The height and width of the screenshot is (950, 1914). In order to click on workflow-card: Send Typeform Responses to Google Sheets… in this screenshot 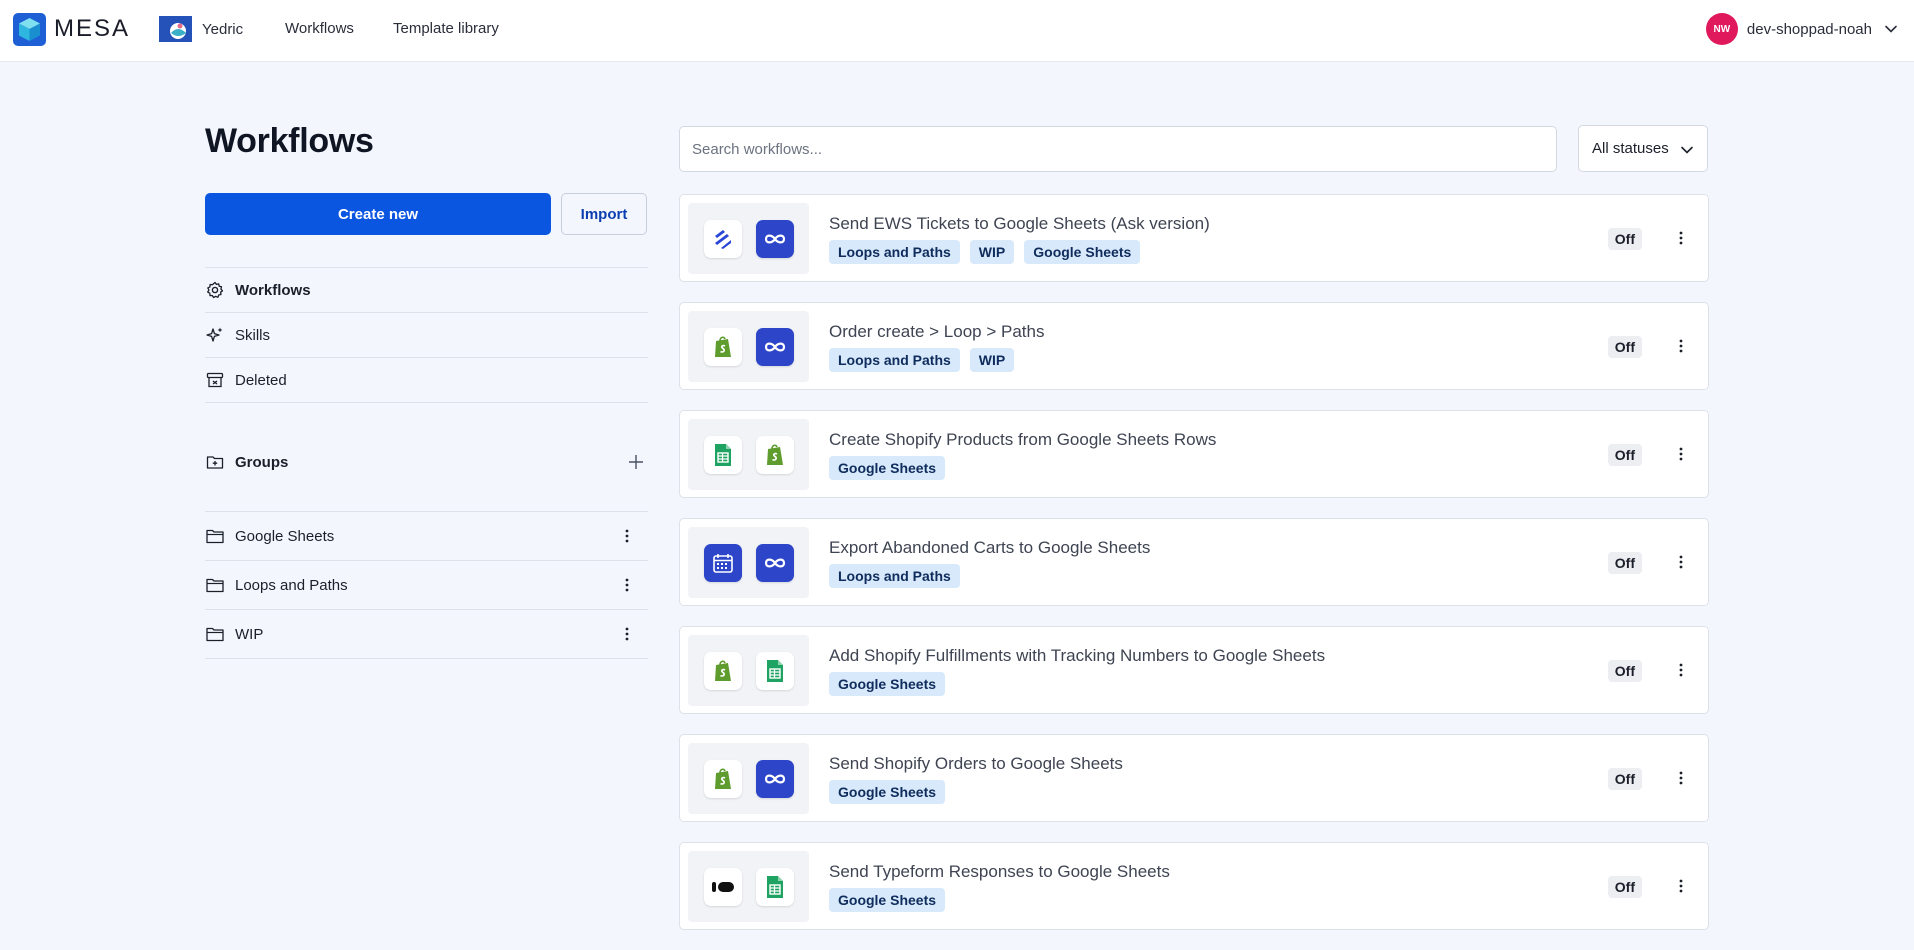, I will do `click(1194, 886)`.